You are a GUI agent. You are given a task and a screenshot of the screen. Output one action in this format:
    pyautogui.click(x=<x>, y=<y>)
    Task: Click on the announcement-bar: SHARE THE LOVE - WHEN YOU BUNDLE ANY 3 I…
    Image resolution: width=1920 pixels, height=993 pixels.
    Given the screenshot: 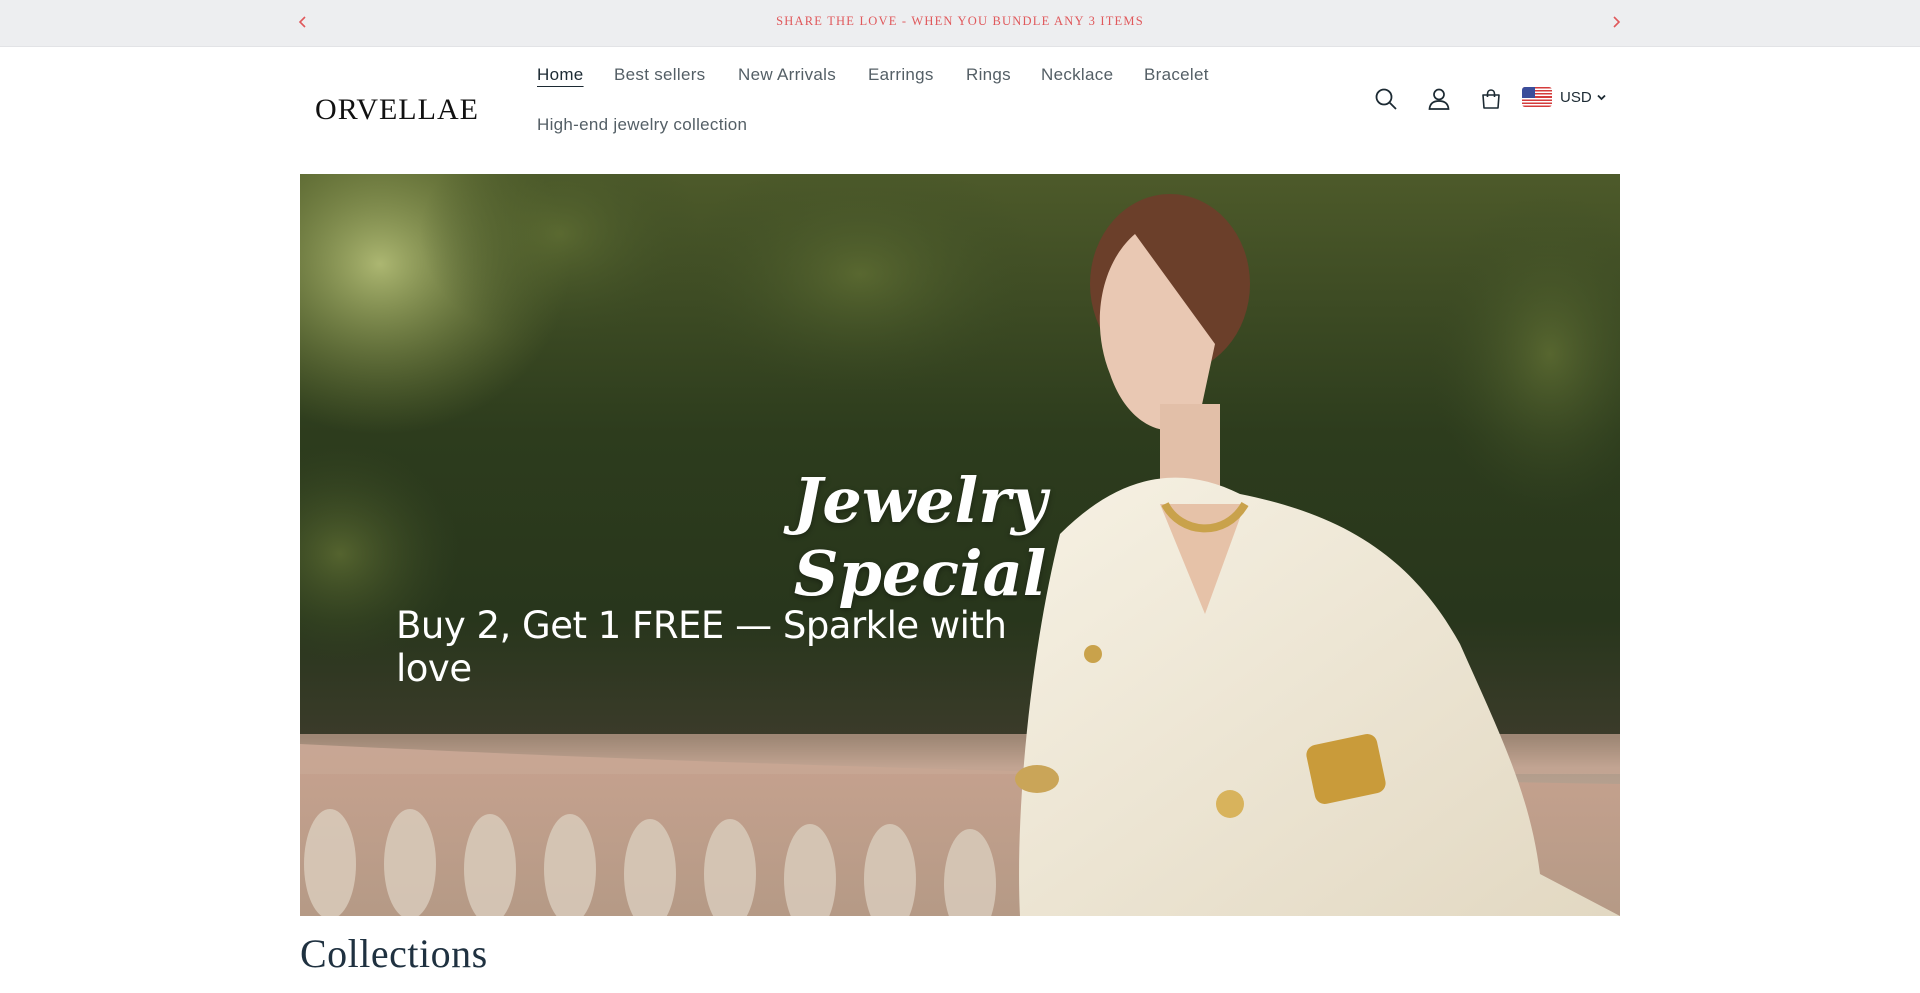 What is the action you would take?
    pyautogui.click(x=960, y=23)
    